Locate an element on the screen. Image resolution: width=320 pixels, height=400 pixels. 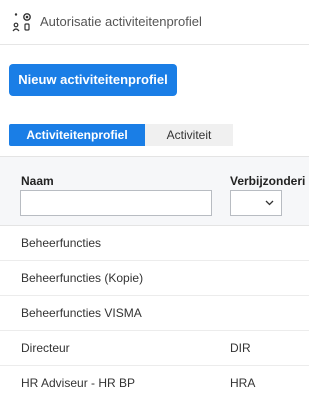
tab-bar: Activiteitenprofiel Activiteit is located at coordinates (121, 135).